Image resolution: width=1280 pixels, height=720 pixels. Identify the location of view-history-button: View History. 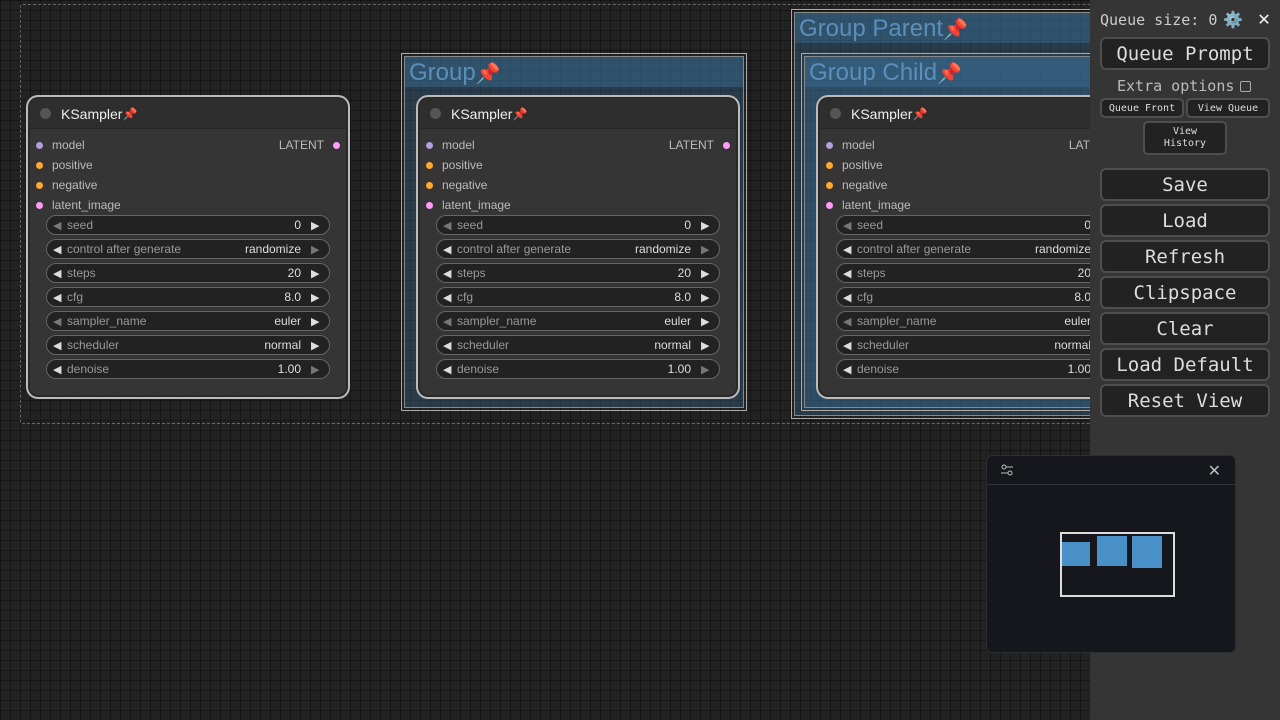
(1185, 138).